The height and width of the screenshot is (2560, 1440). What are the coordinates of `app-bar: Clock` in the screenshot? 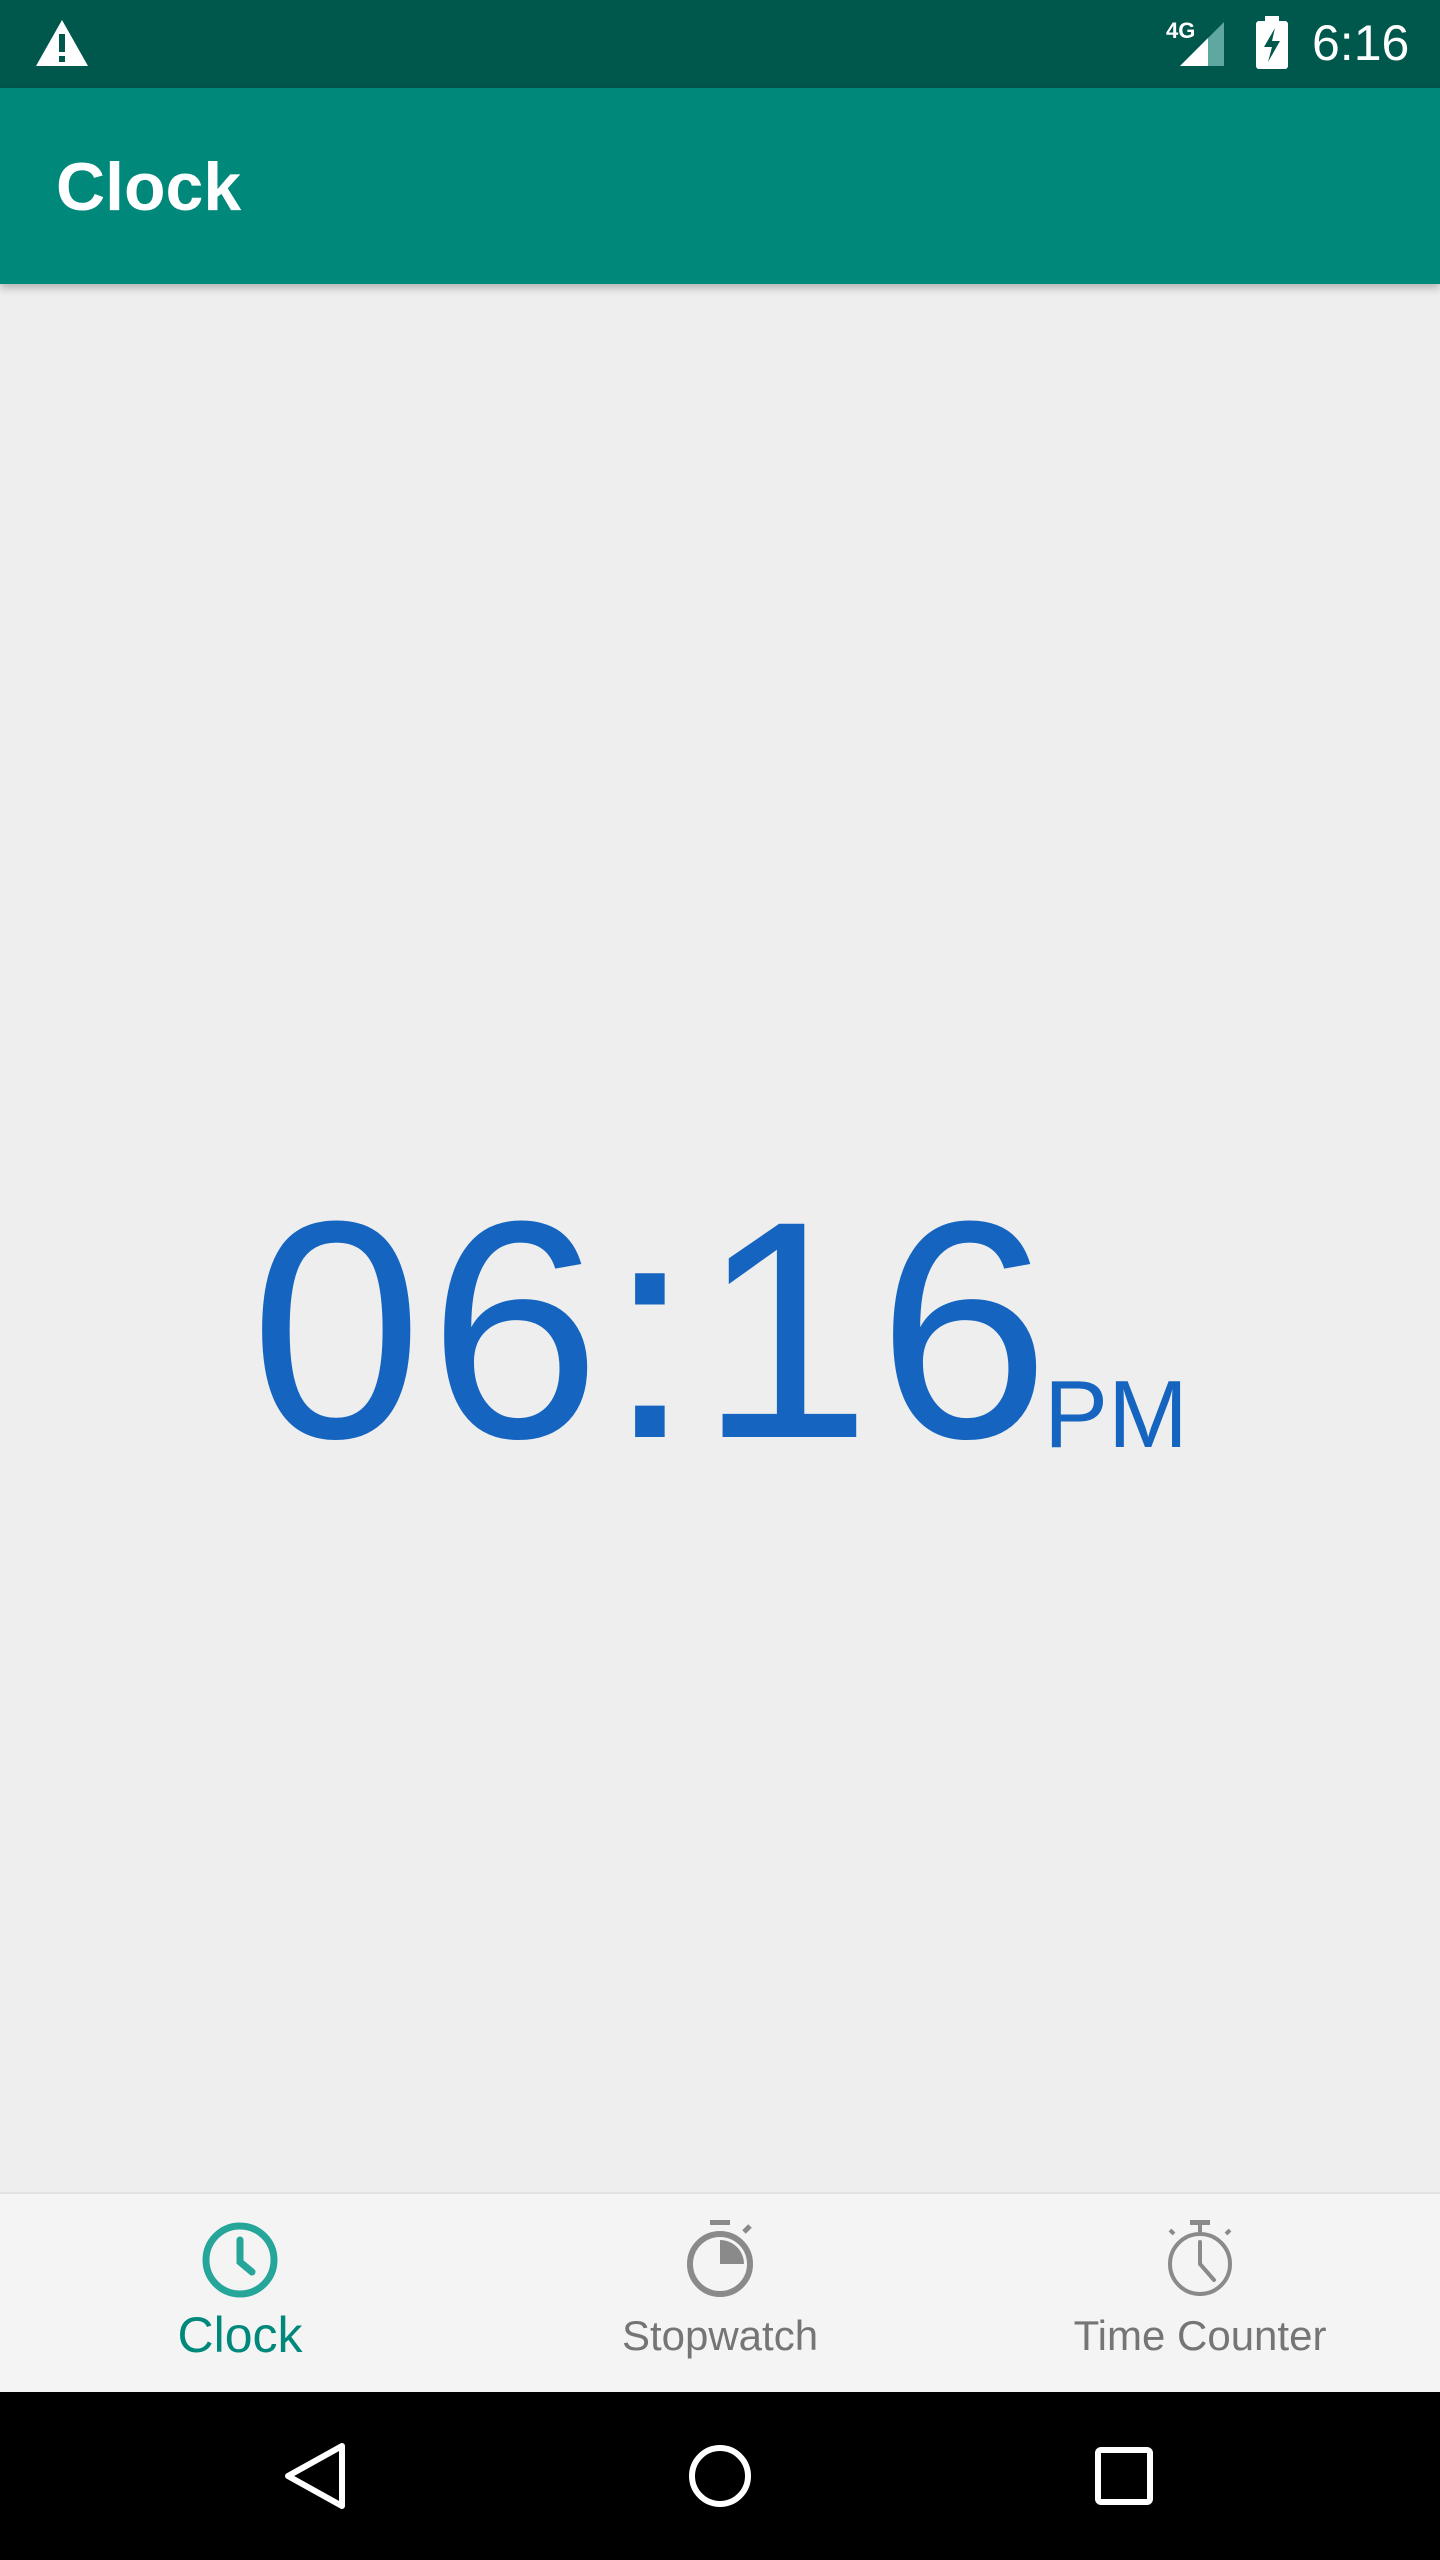 It's located at (720, 186).